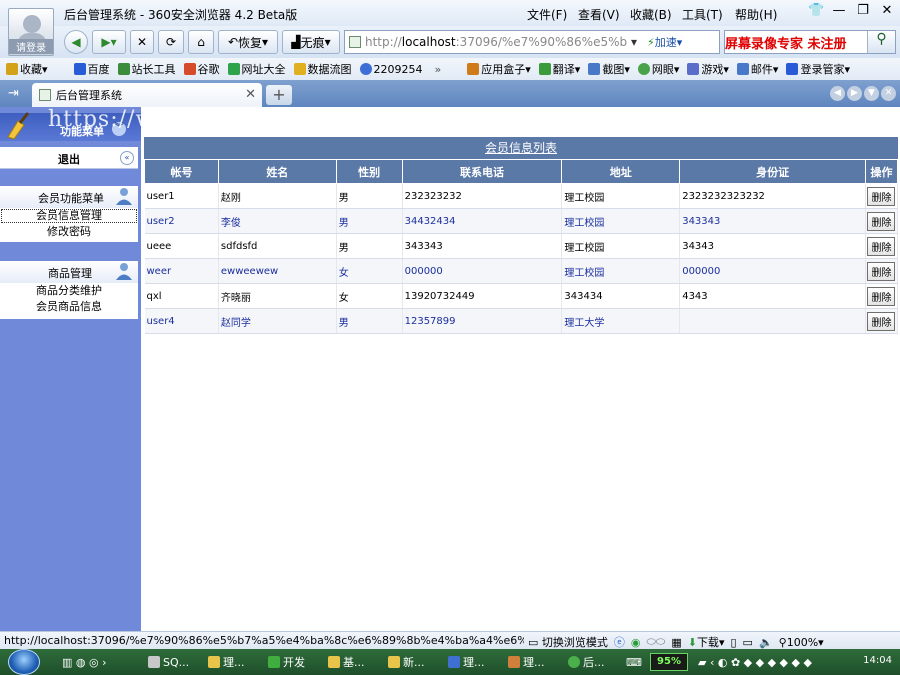 The width and height of the screenshot is (900, 675). Describe the element at coordinates (69, 272) in the screenshot. I see `goods-menu-header: 商品管理` at that location.